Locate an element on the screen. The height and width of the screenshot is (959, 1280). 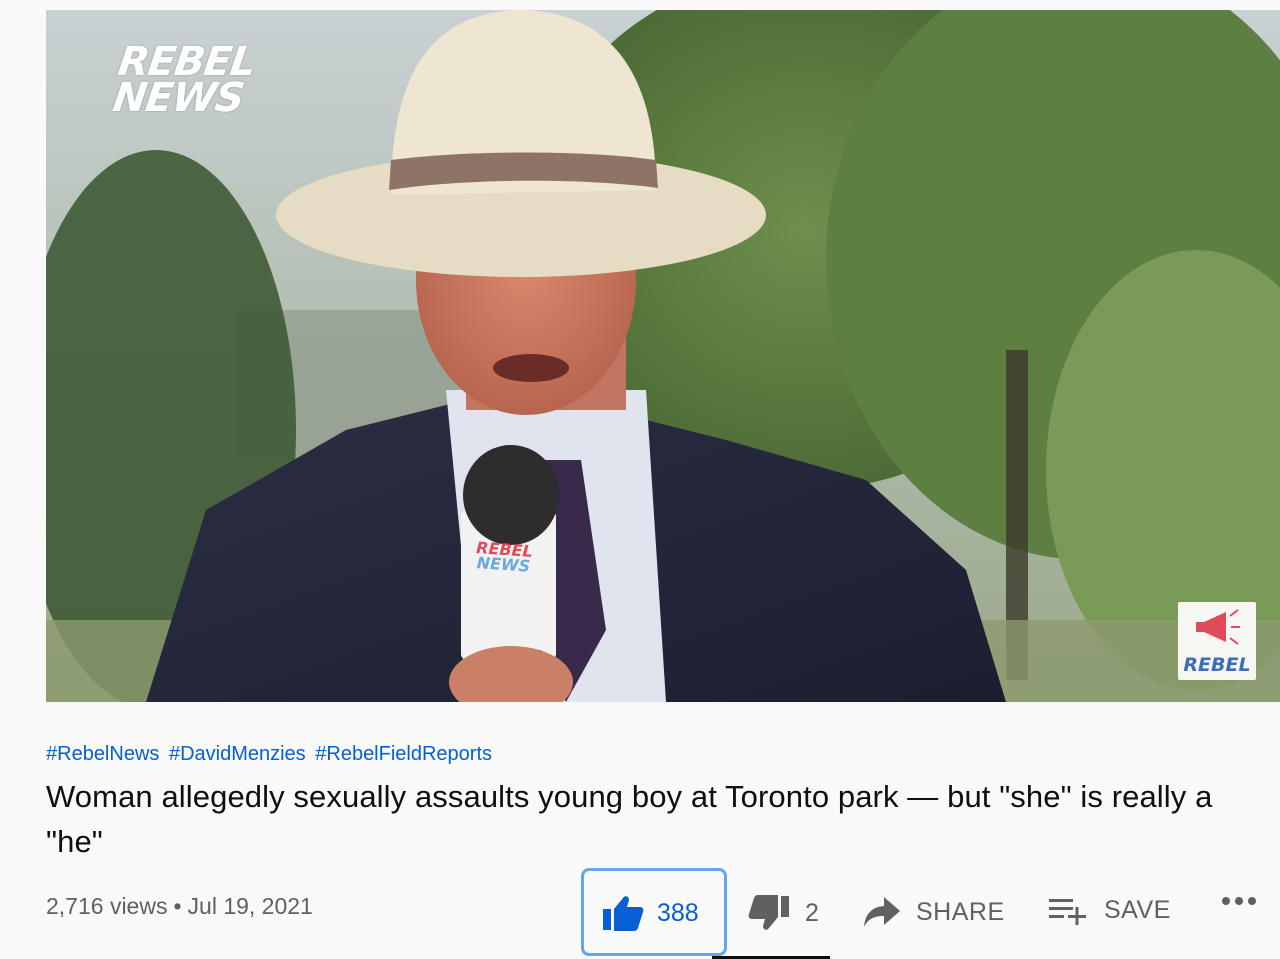
dislike-button: 2 is located at coordinates (783, 913).